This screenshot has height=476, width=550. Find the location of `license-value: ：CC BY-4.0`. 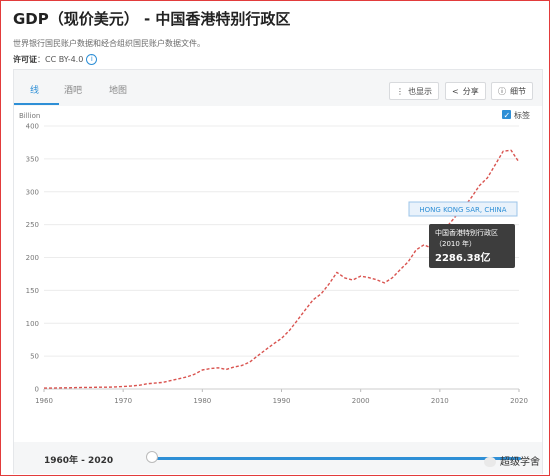

license-value: ：CC BY-4.0 is located at coordinates (60, 59).